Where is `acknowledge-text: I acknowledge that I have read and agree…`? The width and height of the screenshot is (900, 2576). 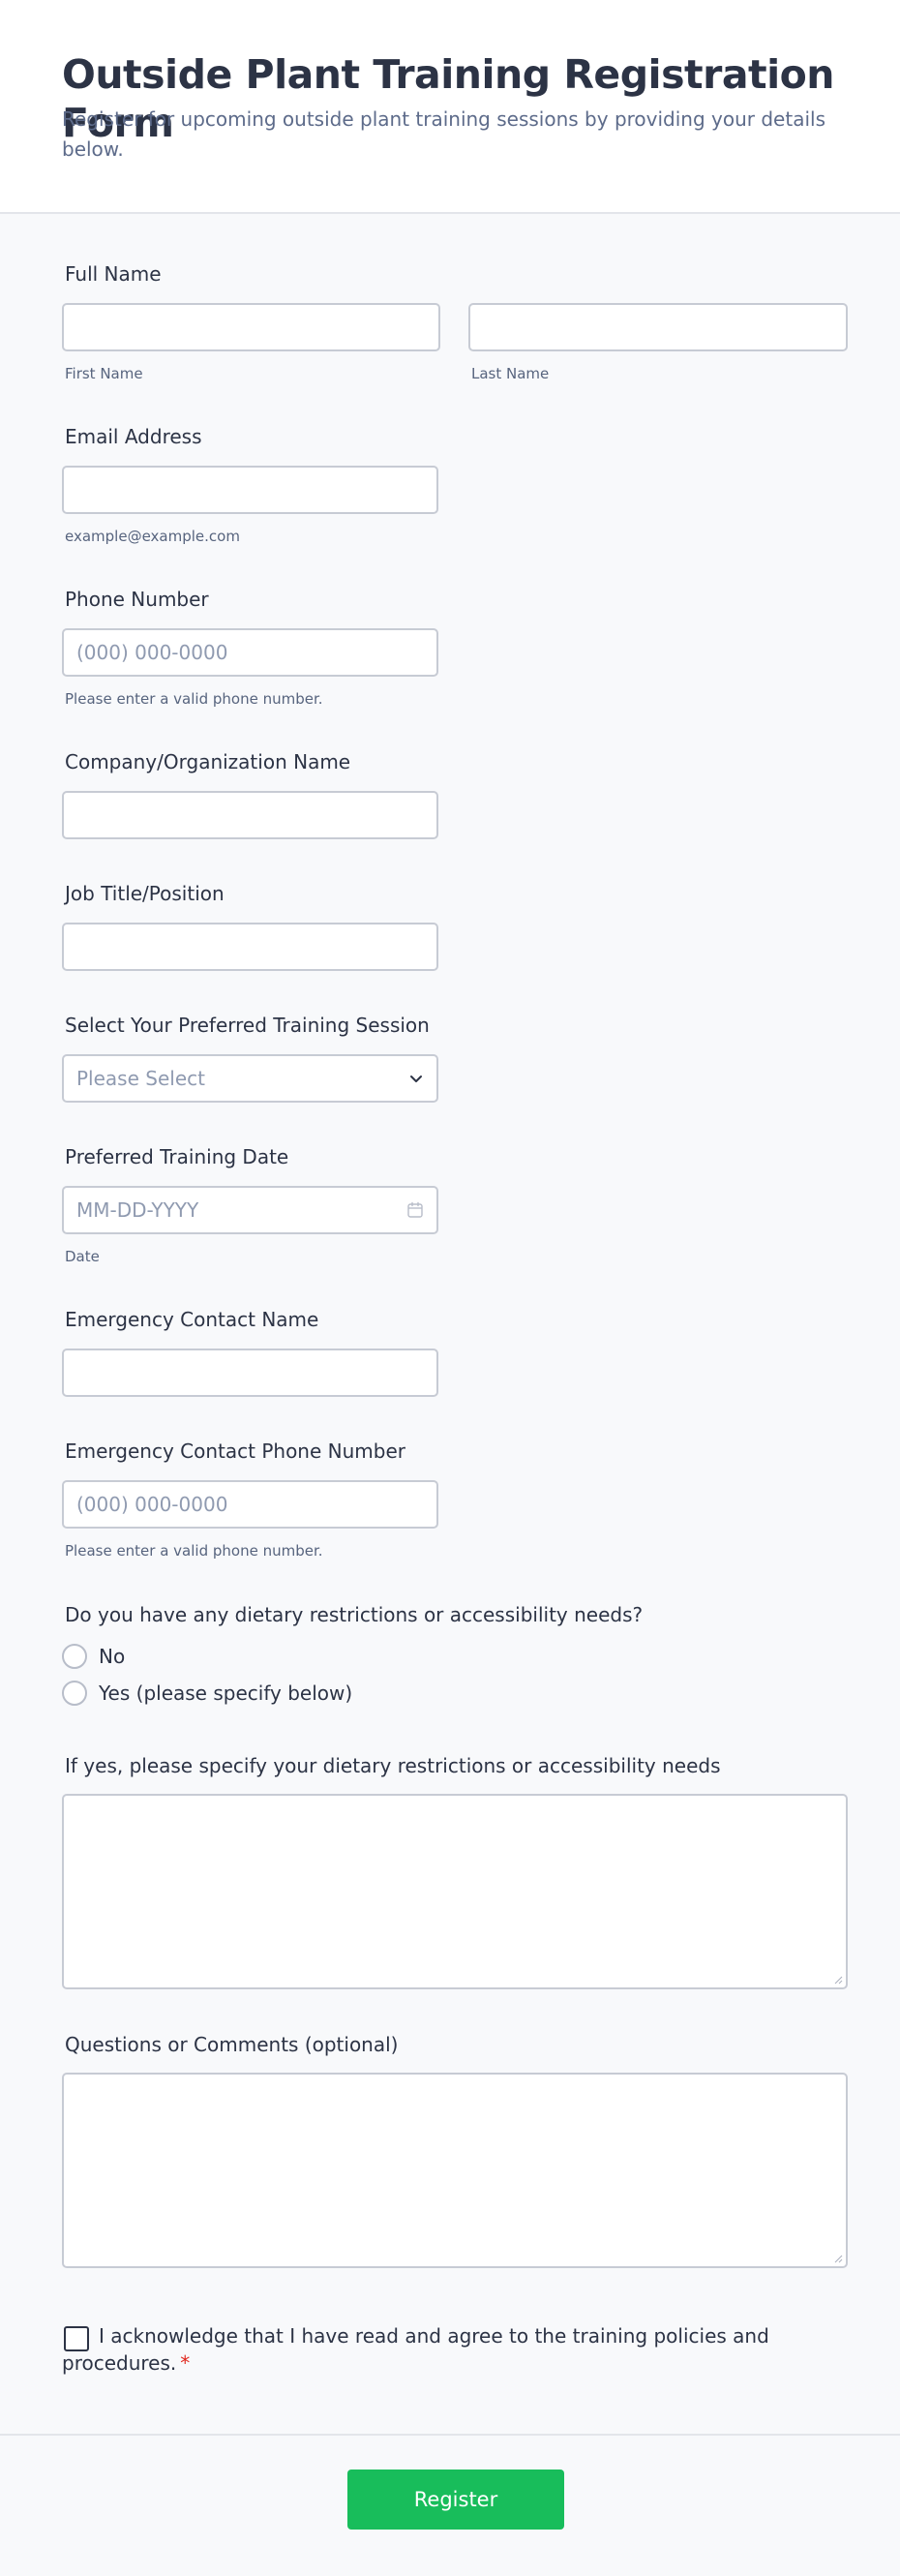
acknowledge-text: I acknowledge that I have read and agree… is located at coordinates (416, 2349).